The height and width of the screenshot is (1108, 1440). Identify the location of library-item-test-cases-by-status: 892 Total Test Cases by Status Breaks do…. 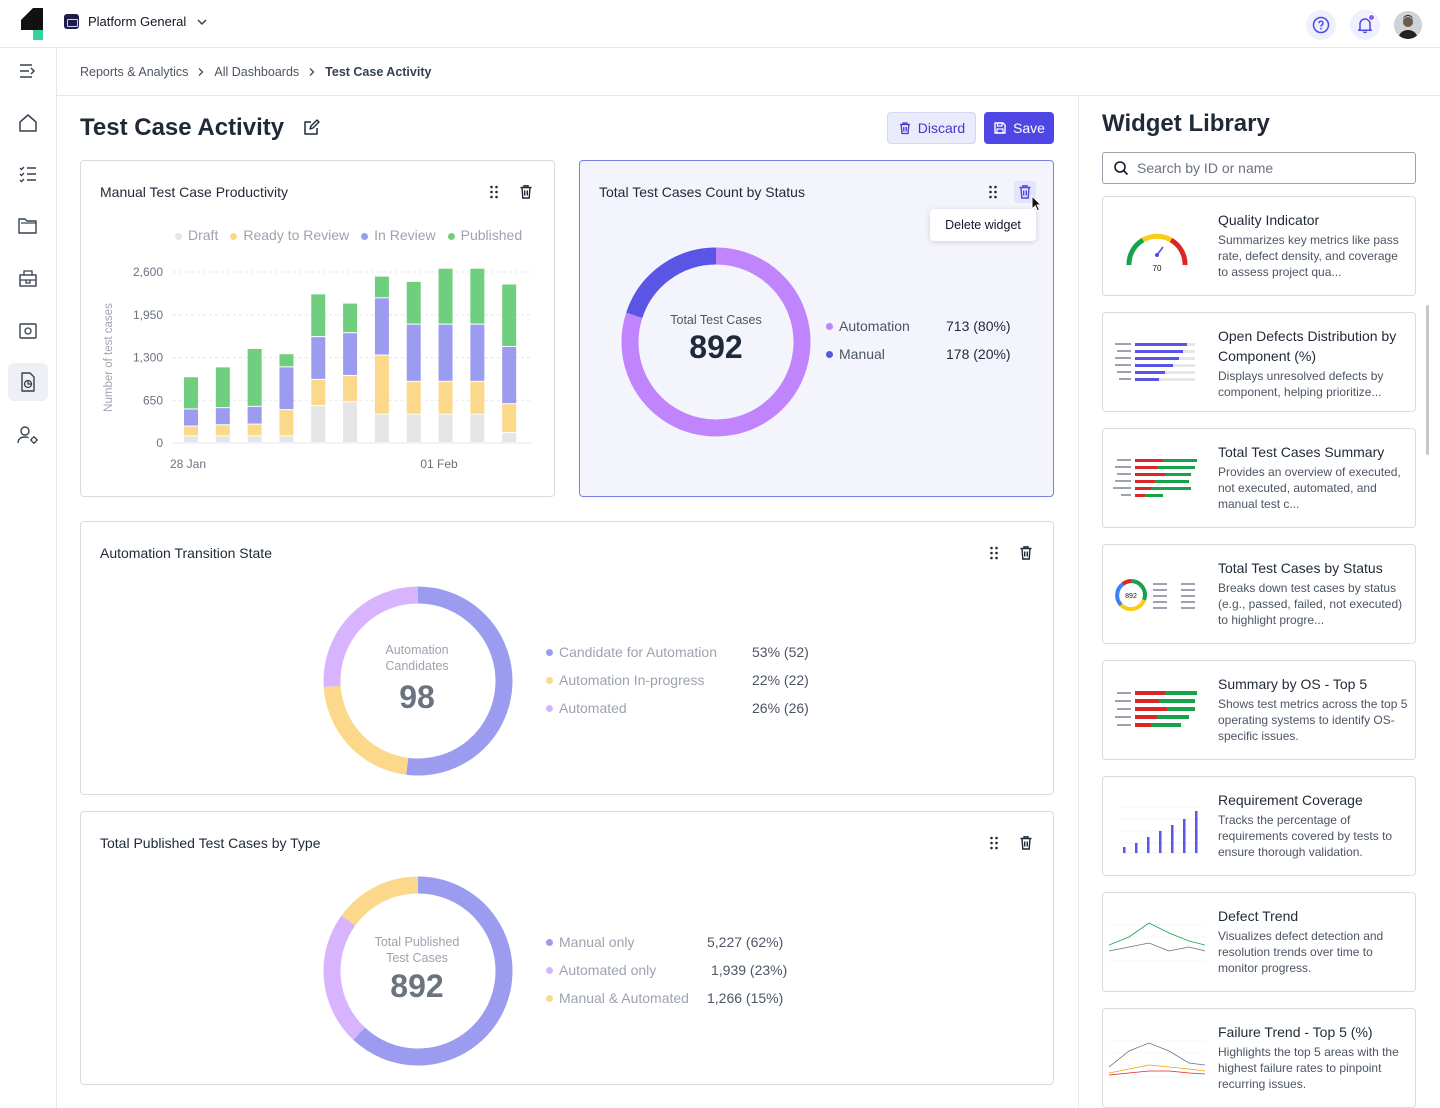
(1259, 594).